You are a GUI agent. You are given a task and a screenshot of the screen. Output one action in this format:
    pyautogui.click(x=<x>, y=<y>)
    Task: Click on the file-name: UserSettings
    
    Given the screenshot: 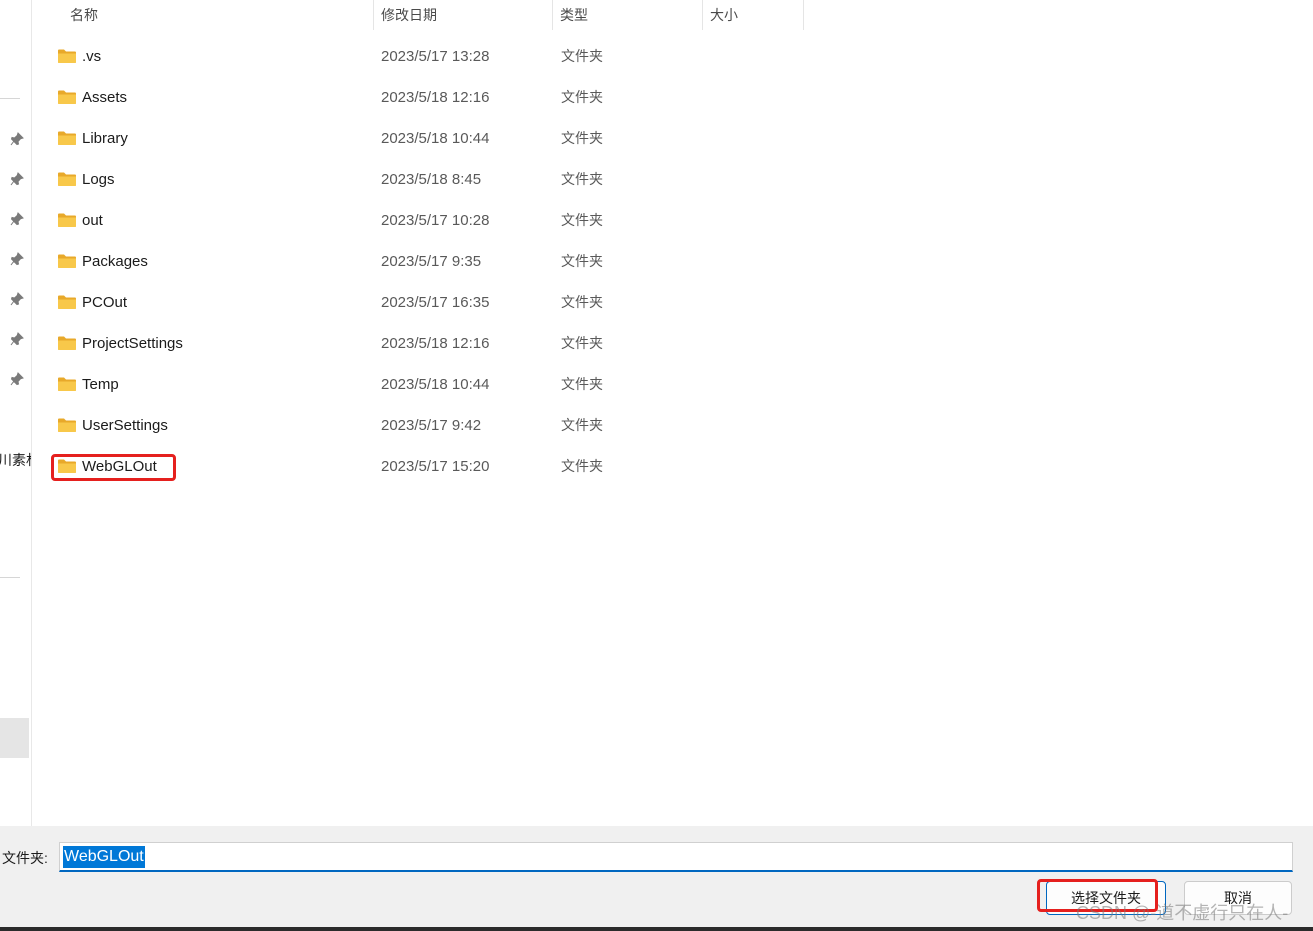 What is the action you would take?
    pyautogui.click(x=125, y=425)
    